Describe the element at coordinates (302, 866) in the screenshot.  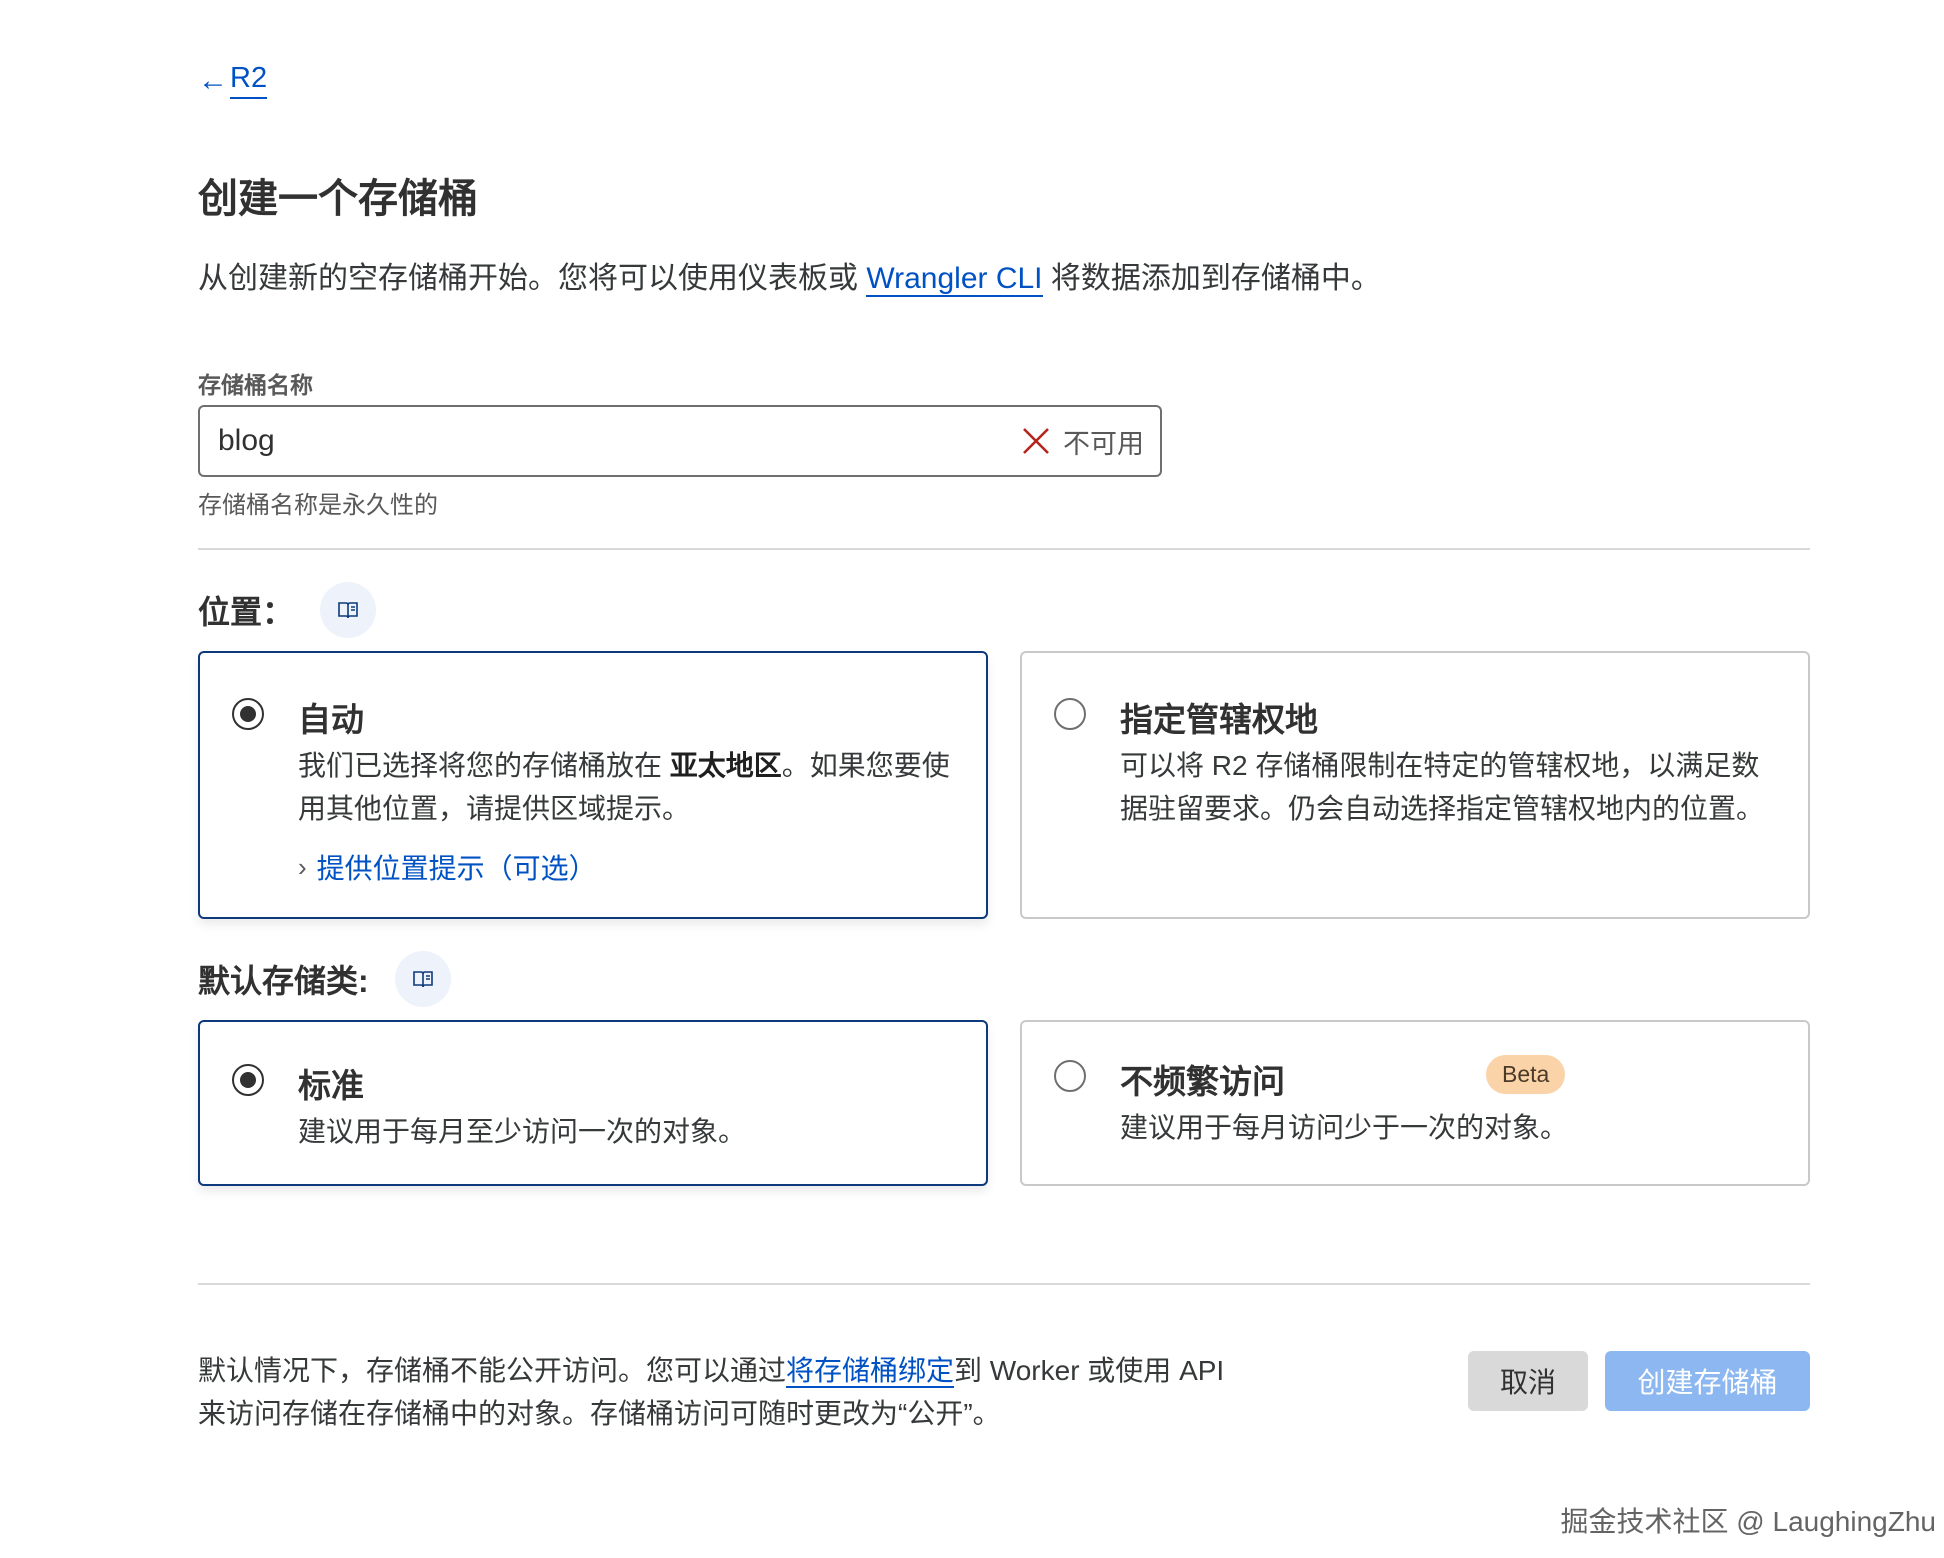
I see `chevron-right-icon: ›` at that location.